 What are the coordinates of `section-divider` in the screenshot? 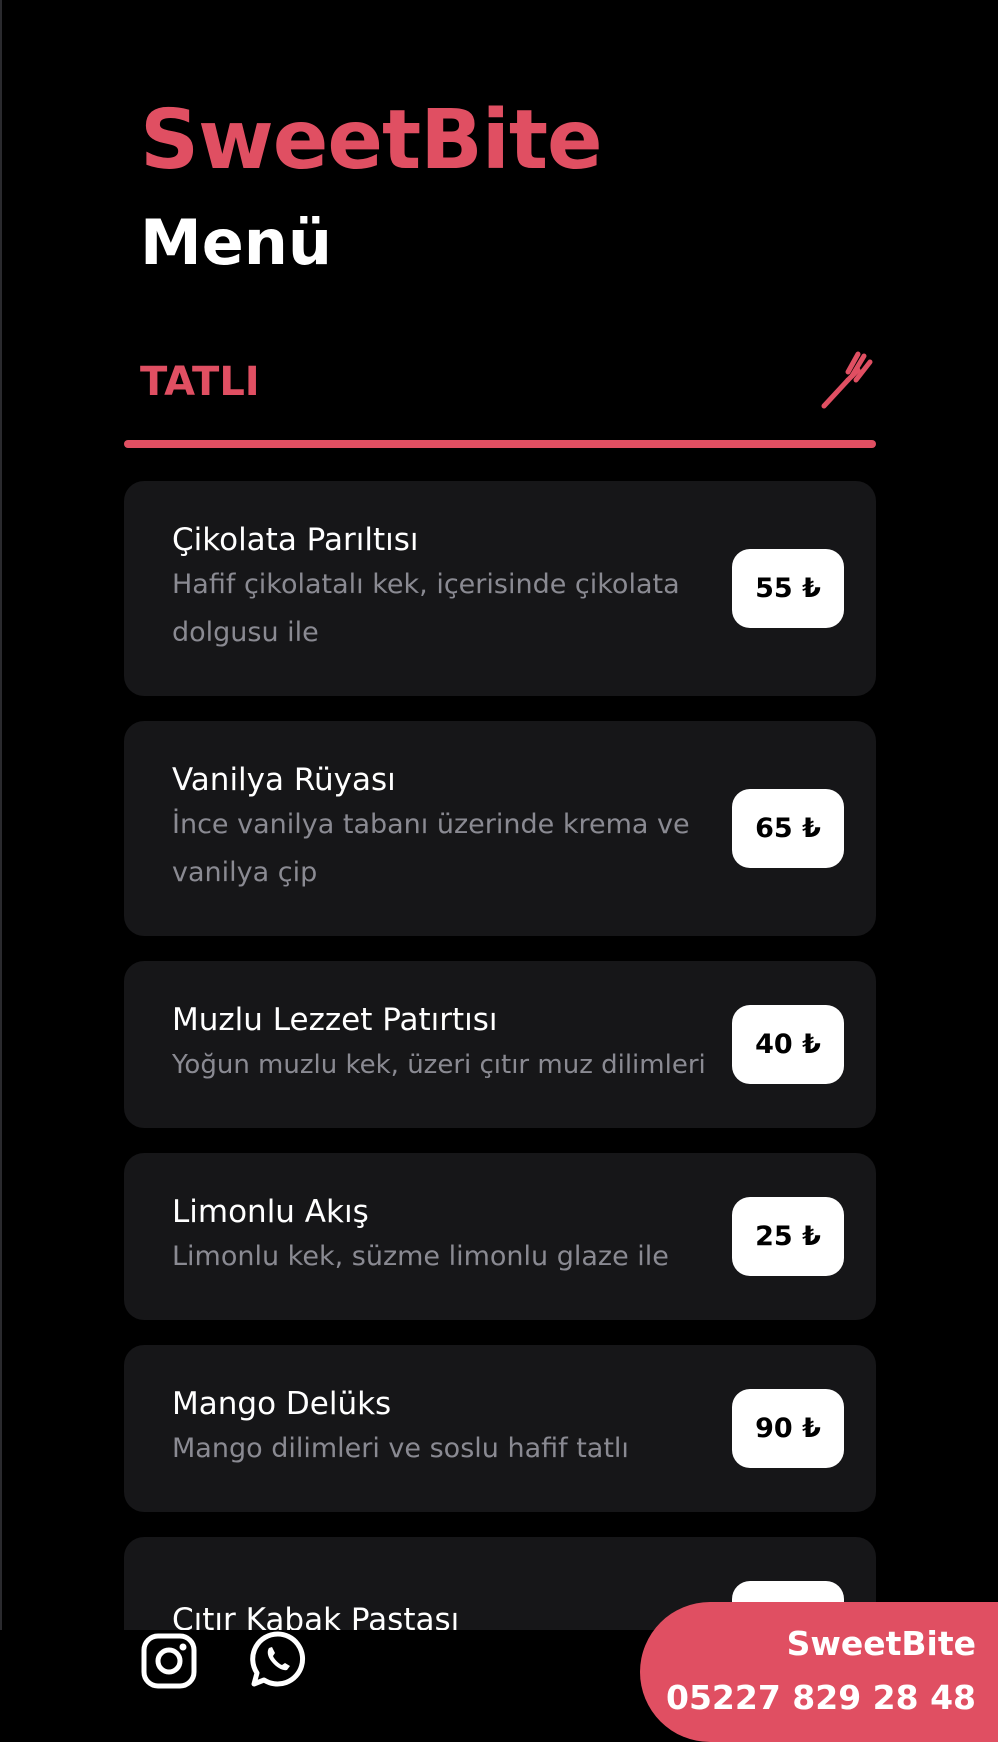 It's located at (500, 444).